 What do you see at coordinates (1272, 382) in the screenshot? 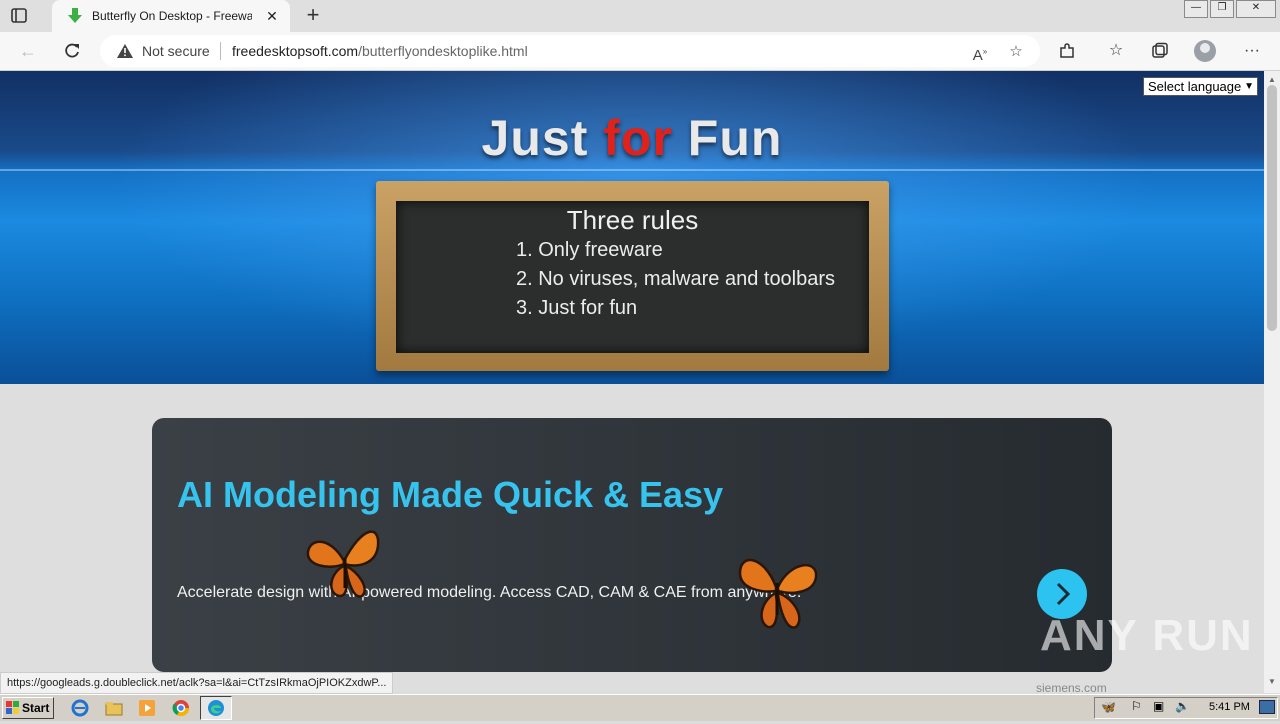
I see `page-scrollbar: ▲ ▼` at bounding box center [1272, 382].